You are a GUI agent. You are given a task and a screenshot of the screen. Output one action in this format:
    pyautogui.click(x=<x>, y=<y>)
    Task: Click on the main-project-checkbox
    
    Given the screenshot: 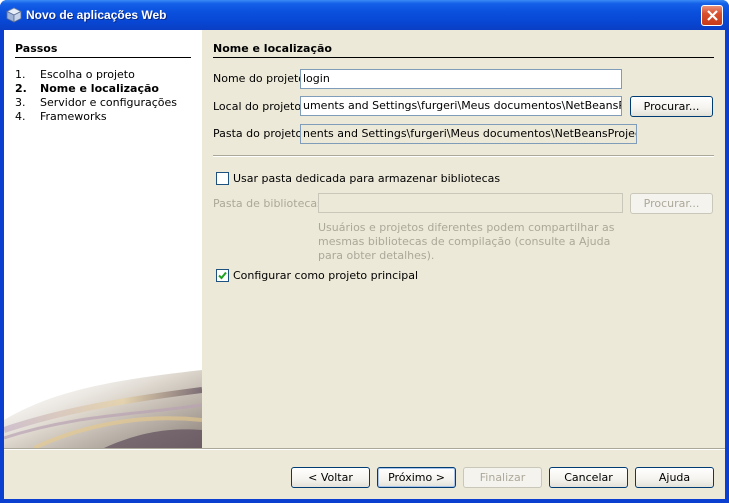 What is the action you would take?
    pyautogui.click(x=222, y=275)
    